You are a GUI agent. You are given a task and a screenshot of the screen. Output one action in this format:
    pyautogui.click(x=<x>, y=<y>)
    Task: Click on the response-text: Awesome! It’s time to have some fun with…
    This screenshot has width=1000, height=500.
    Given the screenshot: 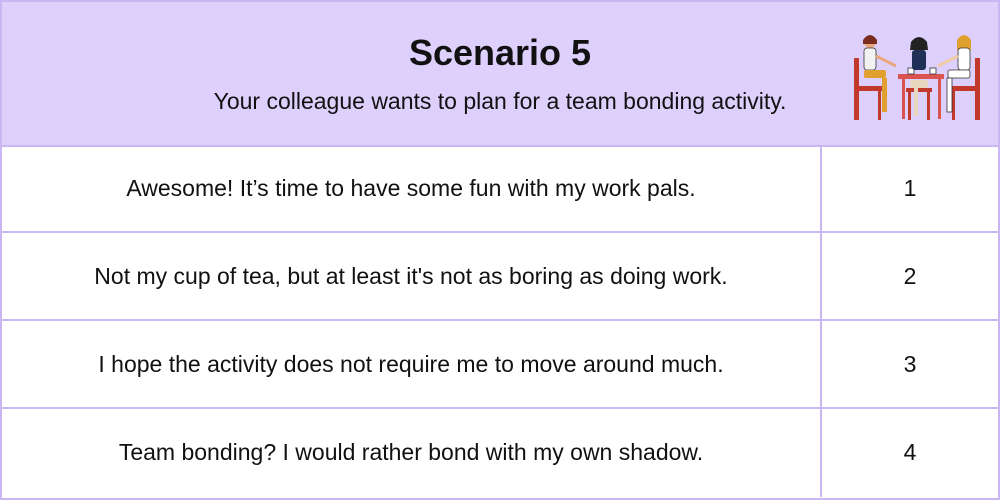 What is the action you would take?
    pyautogui.click(x=411, y=187)
    